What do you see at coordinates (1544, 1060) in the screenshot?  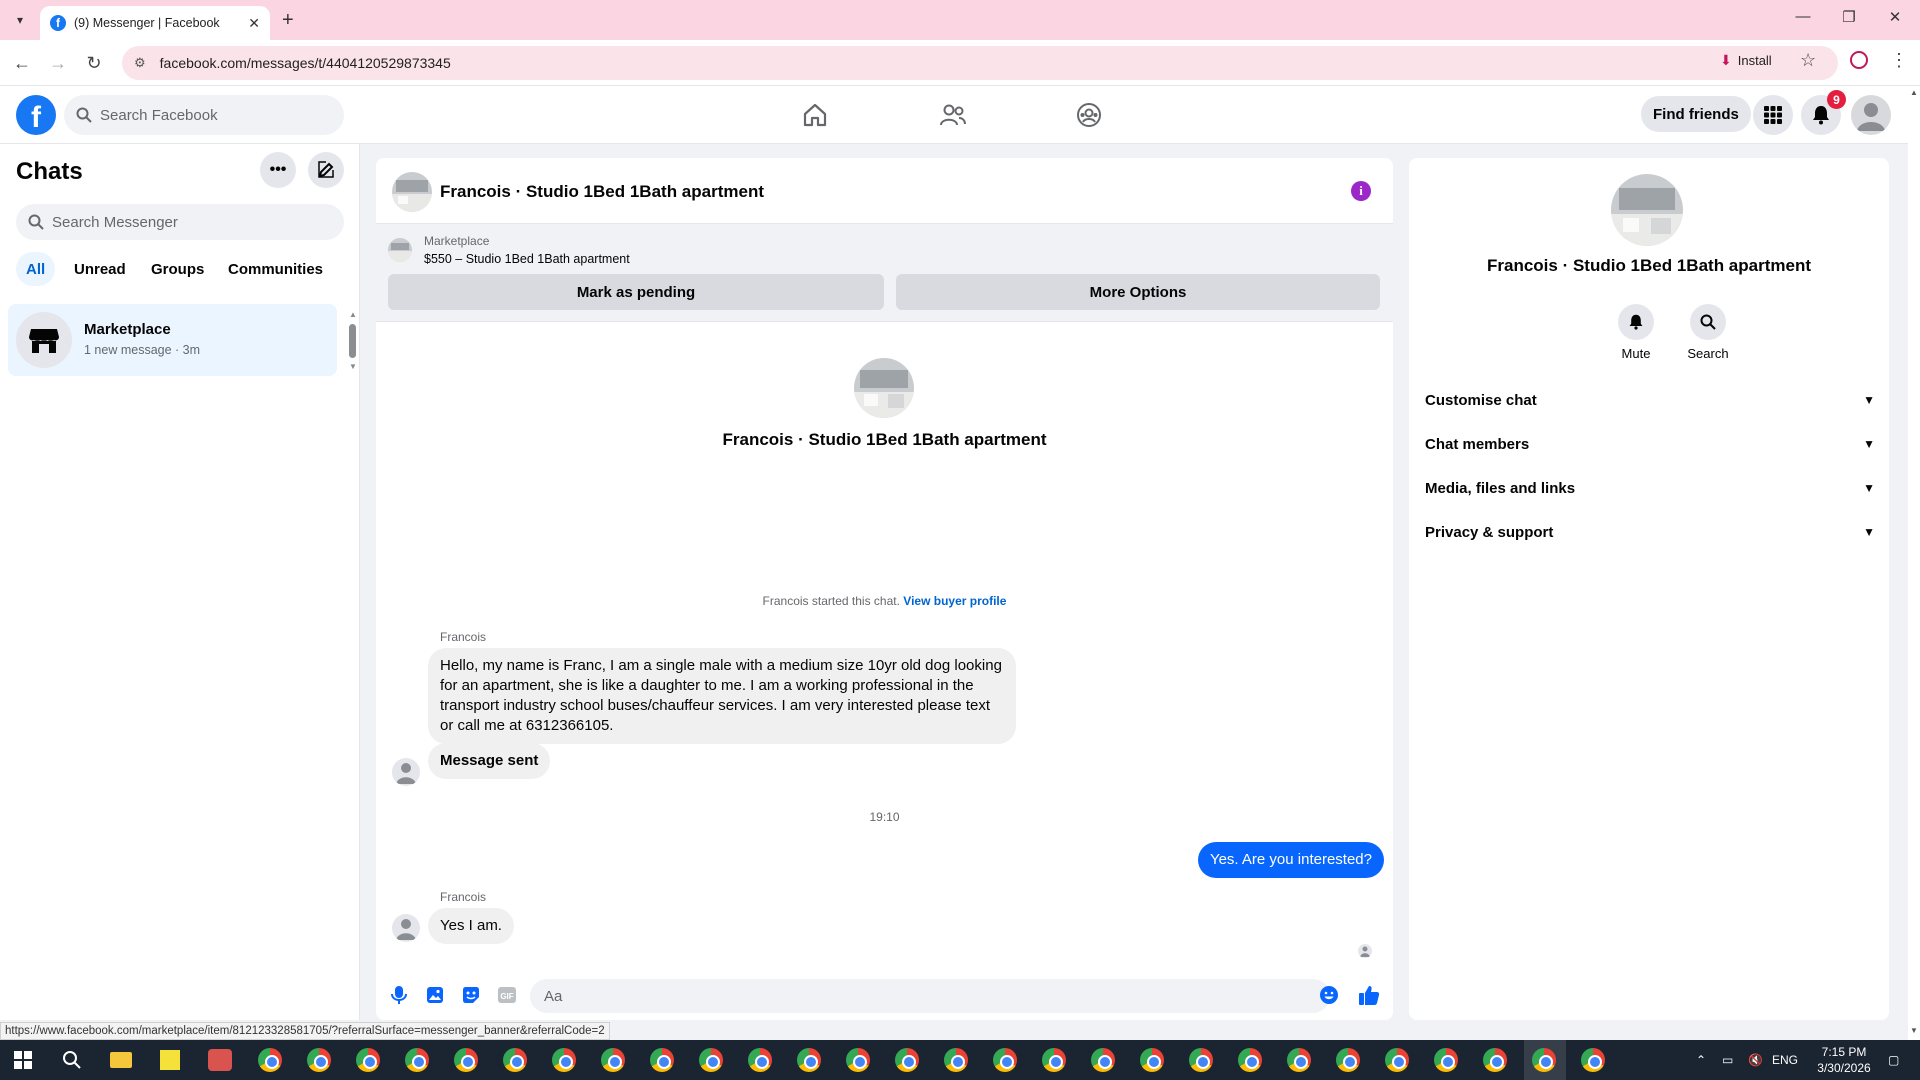 I see `chrome-profile-active-icon` at bounding box center [1544, 1060].